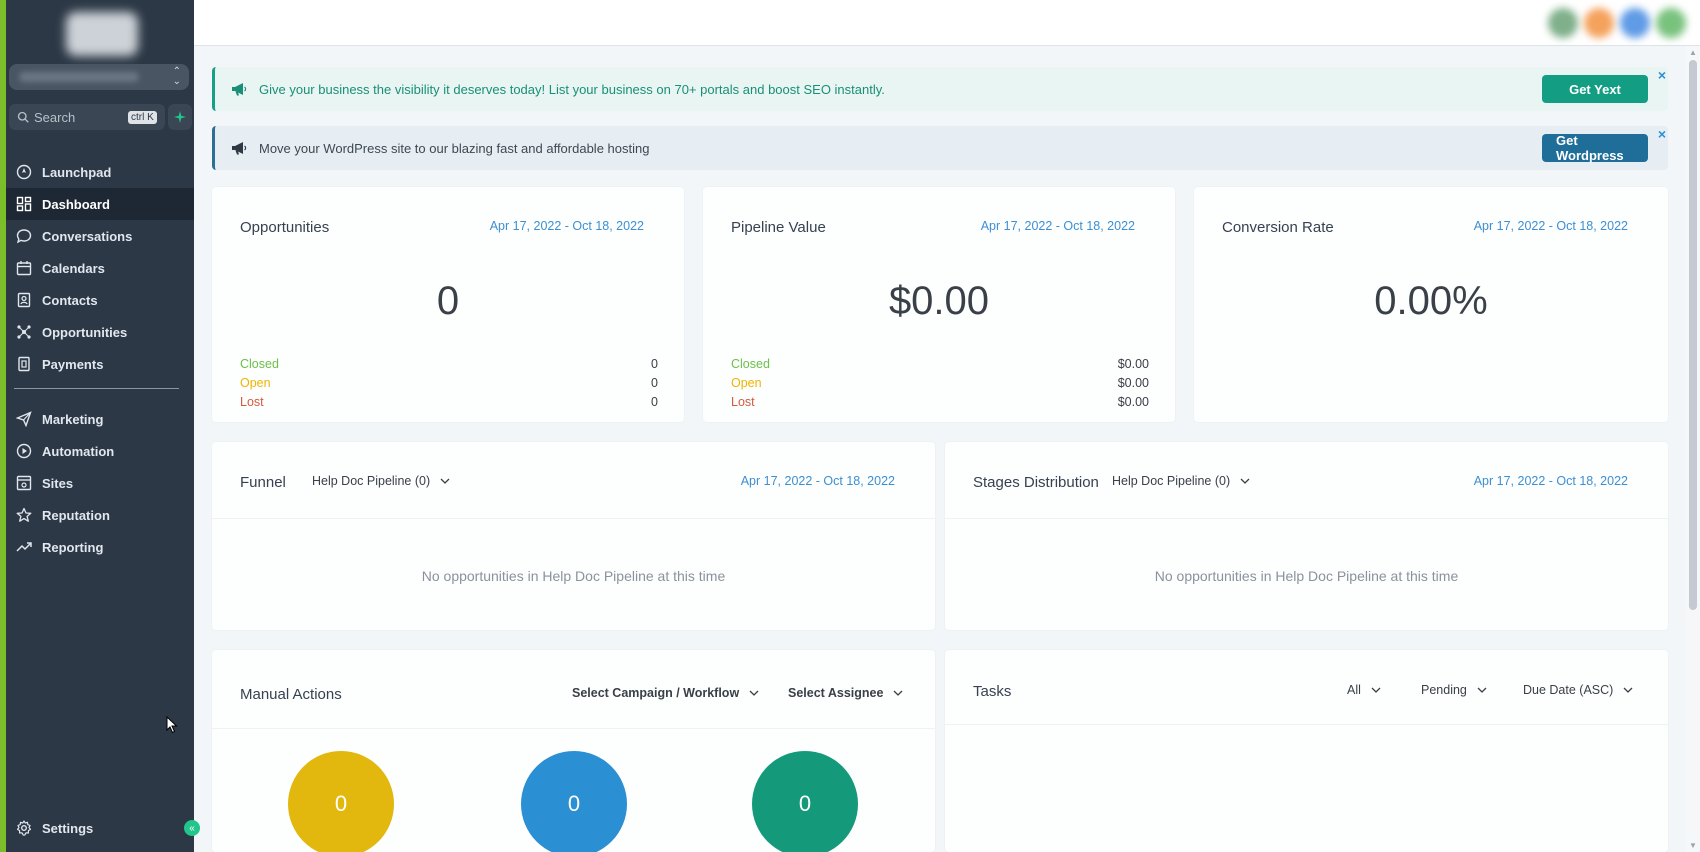 The image size is (1700, 852). What do you see at coordinates (73, 364) in the screenshot?
I see `sidebar-item-label: Payments` at bounding box center [73, 364].